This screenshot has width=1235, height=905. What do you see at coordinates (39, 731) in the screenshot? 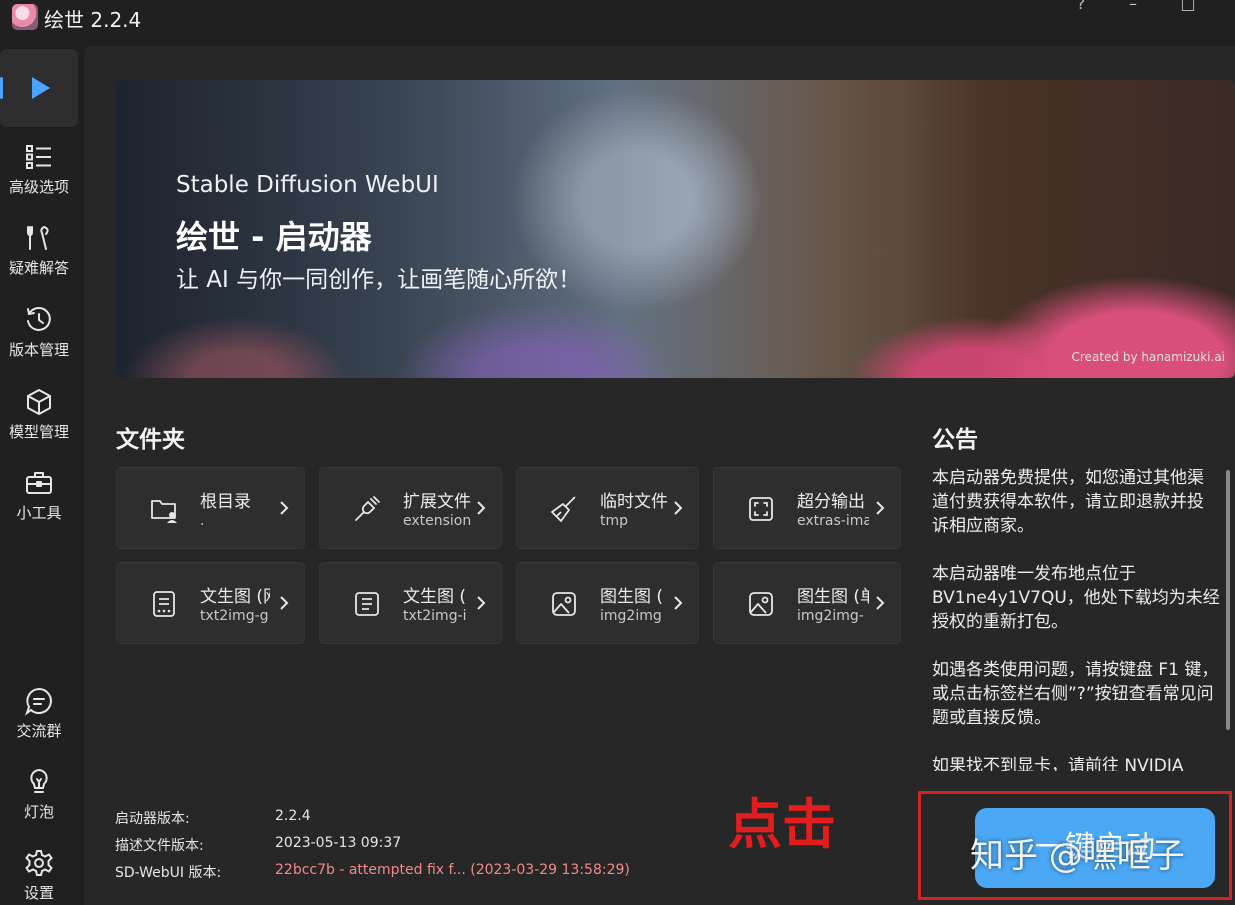
I see `sidebar-item-label: 交流群` at bounding box center [39, 731].